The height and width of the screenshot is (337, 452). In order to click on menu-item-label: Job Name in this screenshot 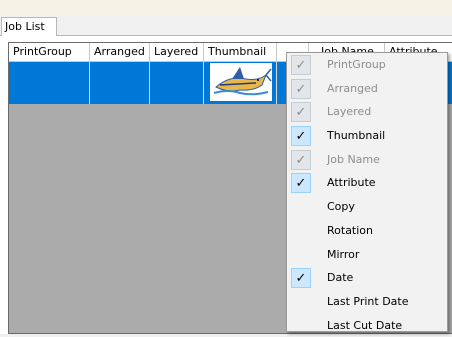, I will do `click(353, 159)`.